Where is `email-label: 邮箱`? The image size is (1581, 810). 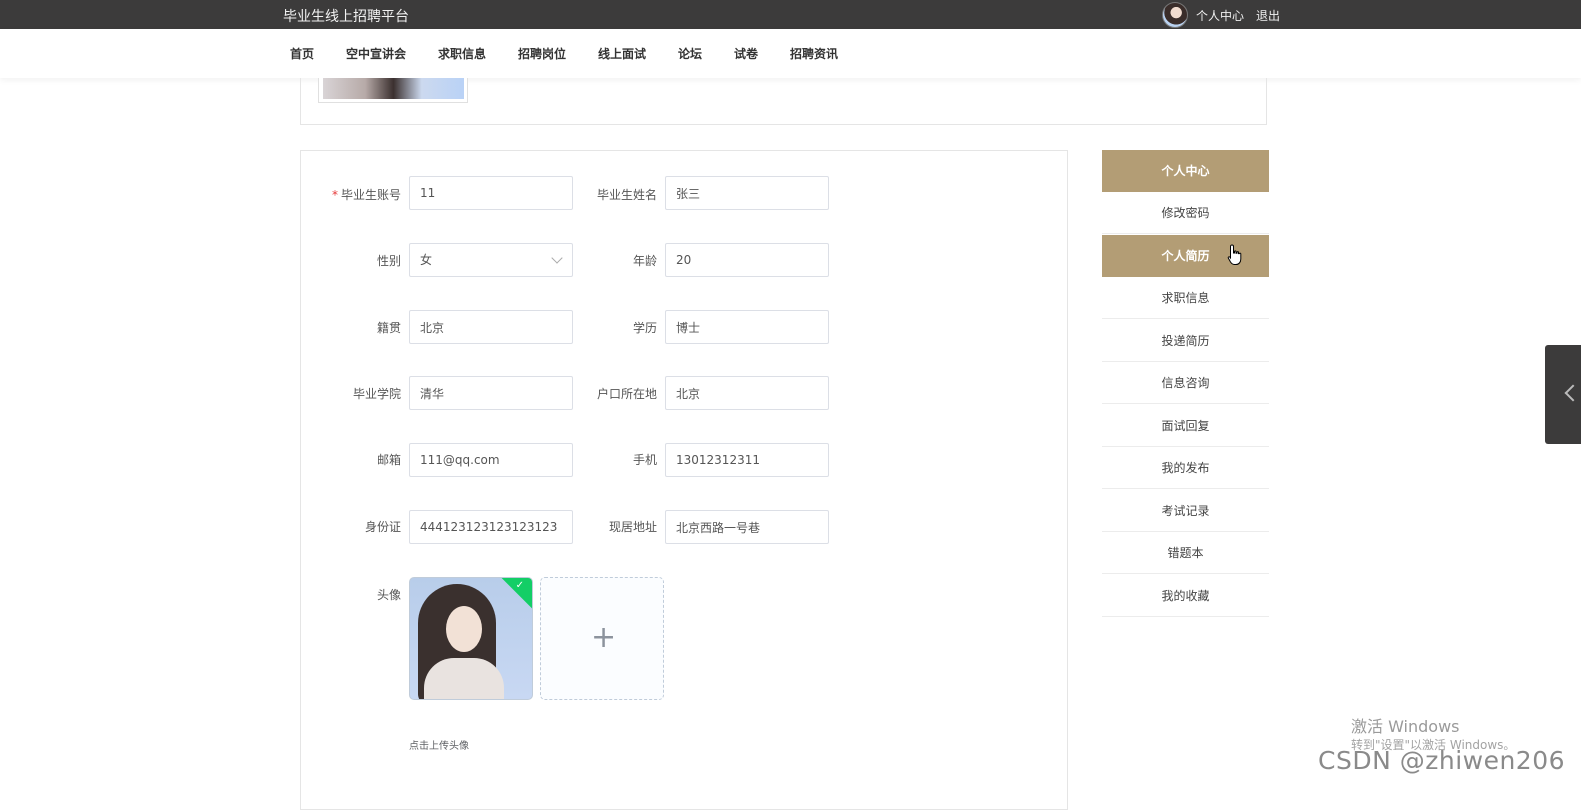
email-label: 邮箱 is located at coordinates (388, 460).